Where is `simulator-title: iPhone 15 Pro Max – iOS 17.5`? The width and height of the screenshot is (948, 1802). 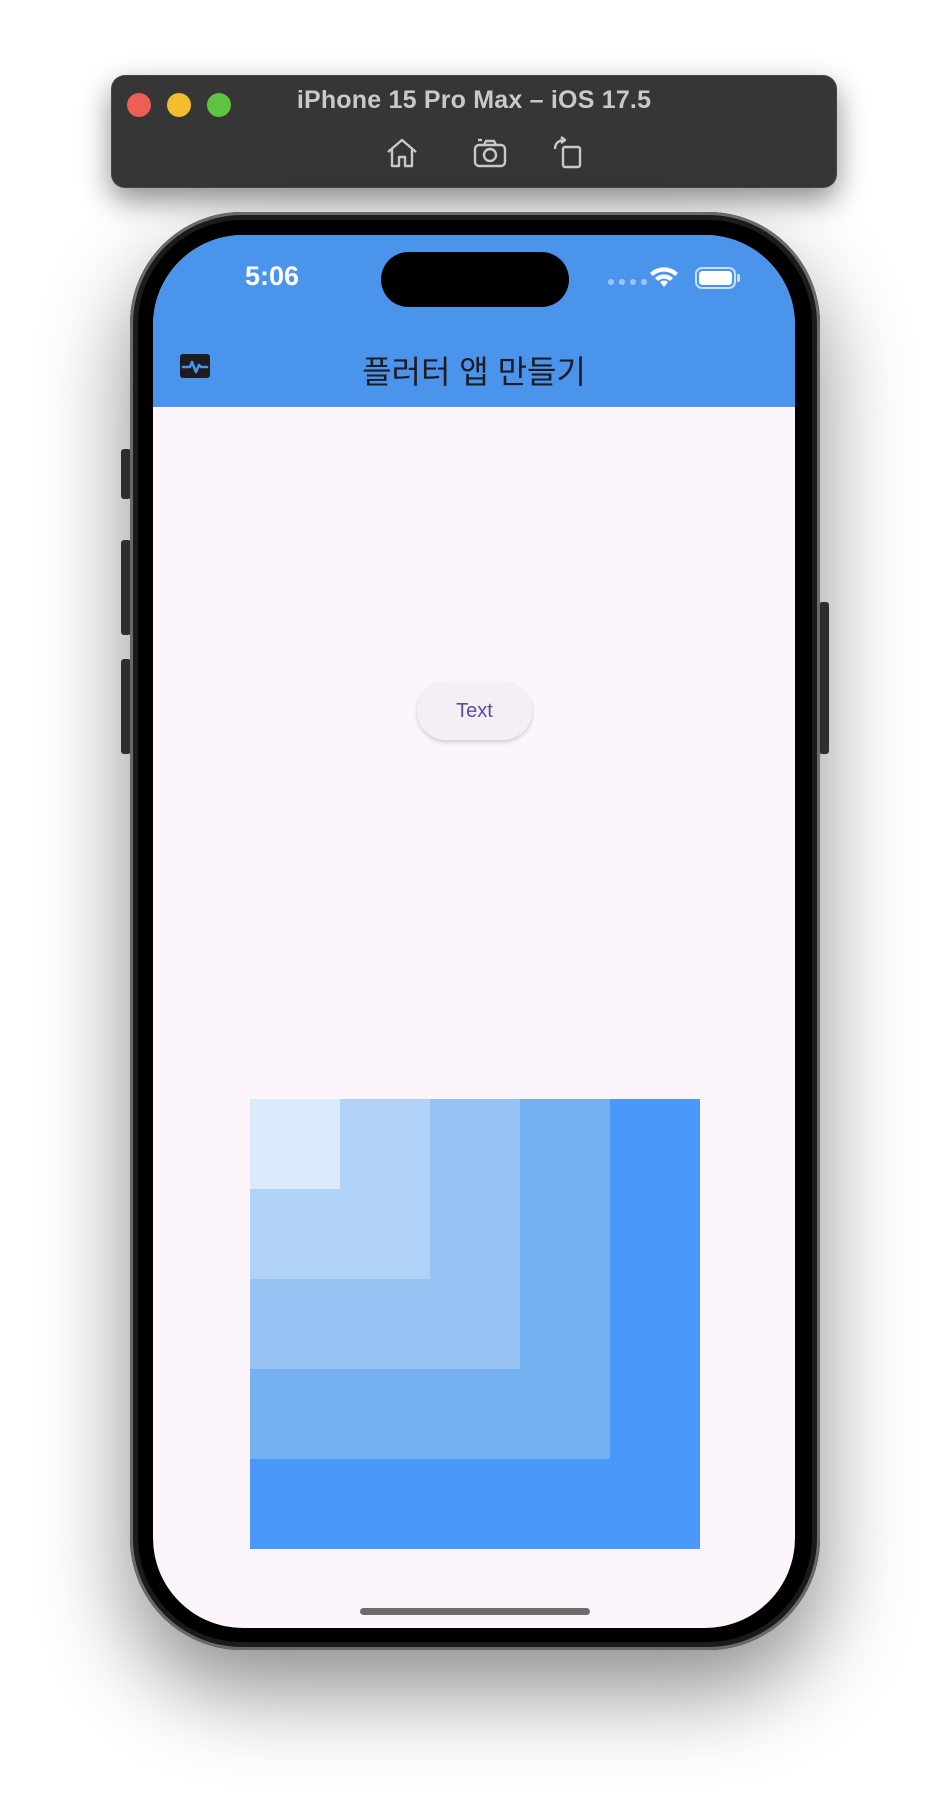
simulator-title: iPhone 15 Pro Max – iOS 17.5 is located at coordinates (474, 100).